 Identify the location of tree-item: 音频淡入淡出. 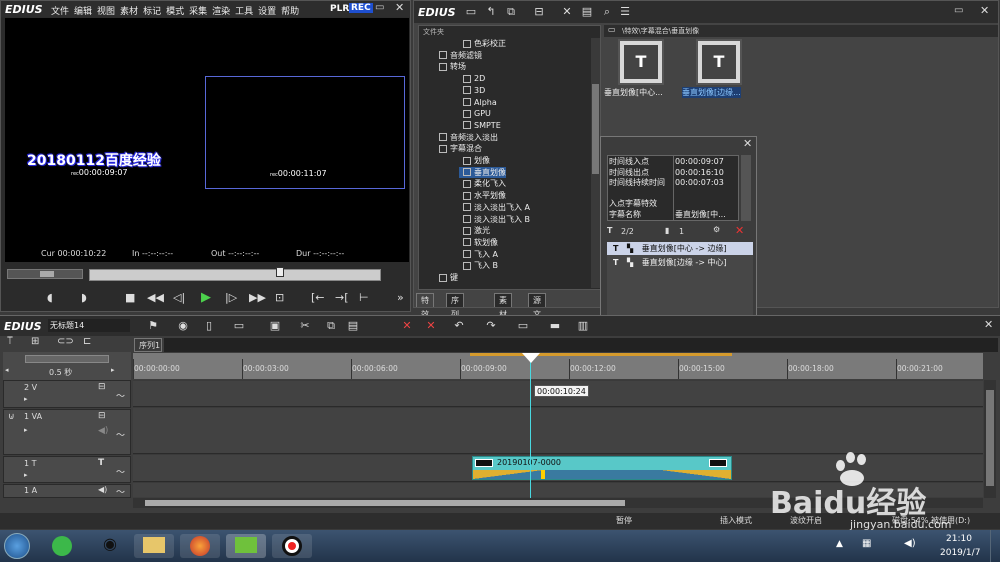
(458, 137).